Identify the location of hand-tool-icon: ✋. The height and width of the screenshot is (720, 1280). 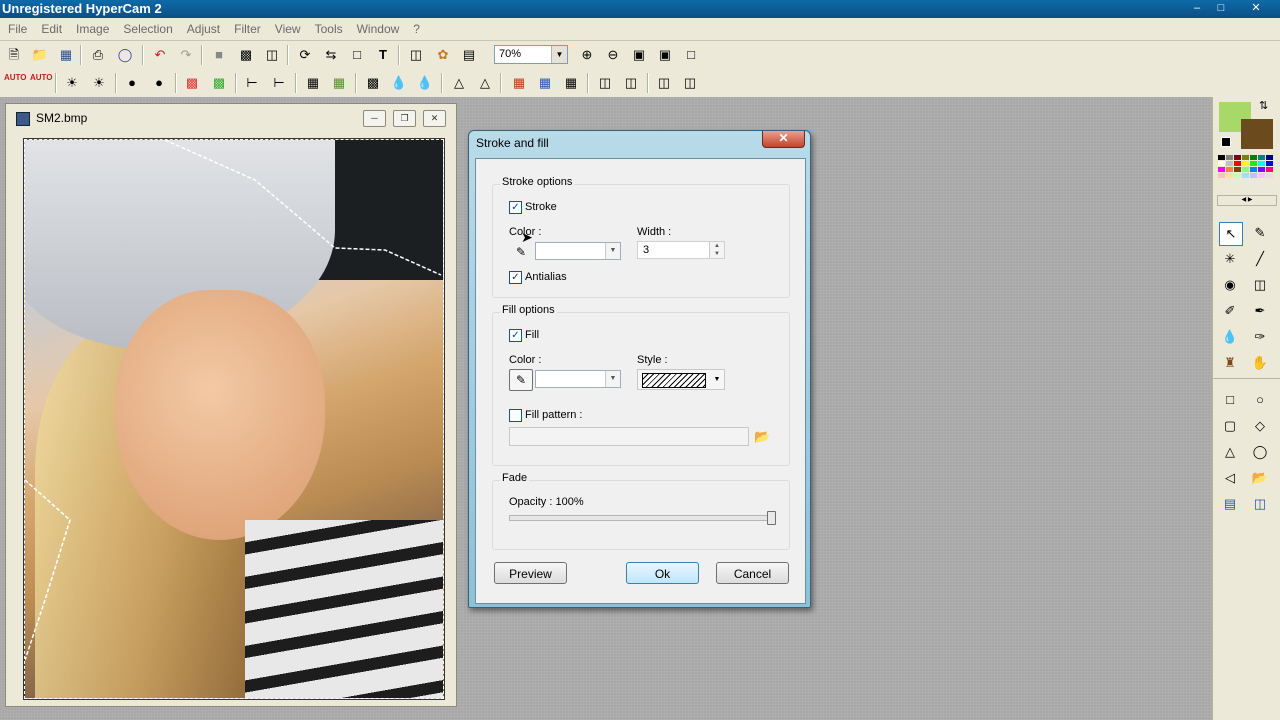
(1260, 363).